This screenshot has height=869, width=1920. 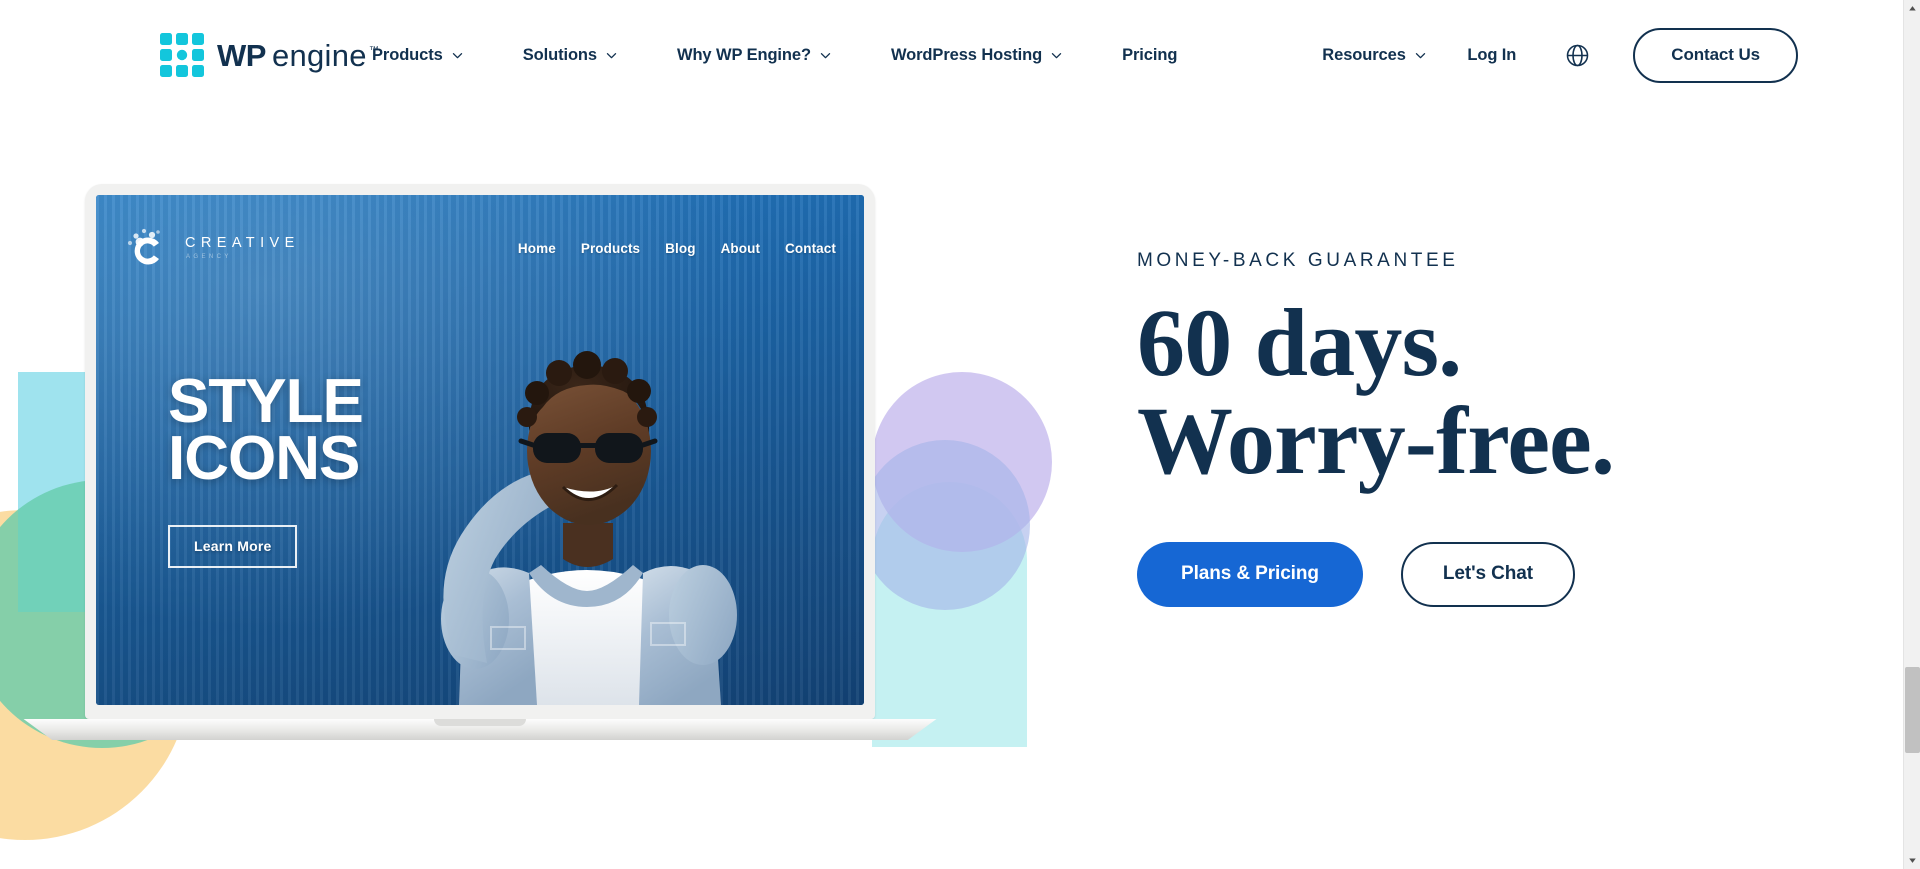 I want to click on demo-site-logo-text: CREATIVE AGENCY, so click(x=242, y=248).